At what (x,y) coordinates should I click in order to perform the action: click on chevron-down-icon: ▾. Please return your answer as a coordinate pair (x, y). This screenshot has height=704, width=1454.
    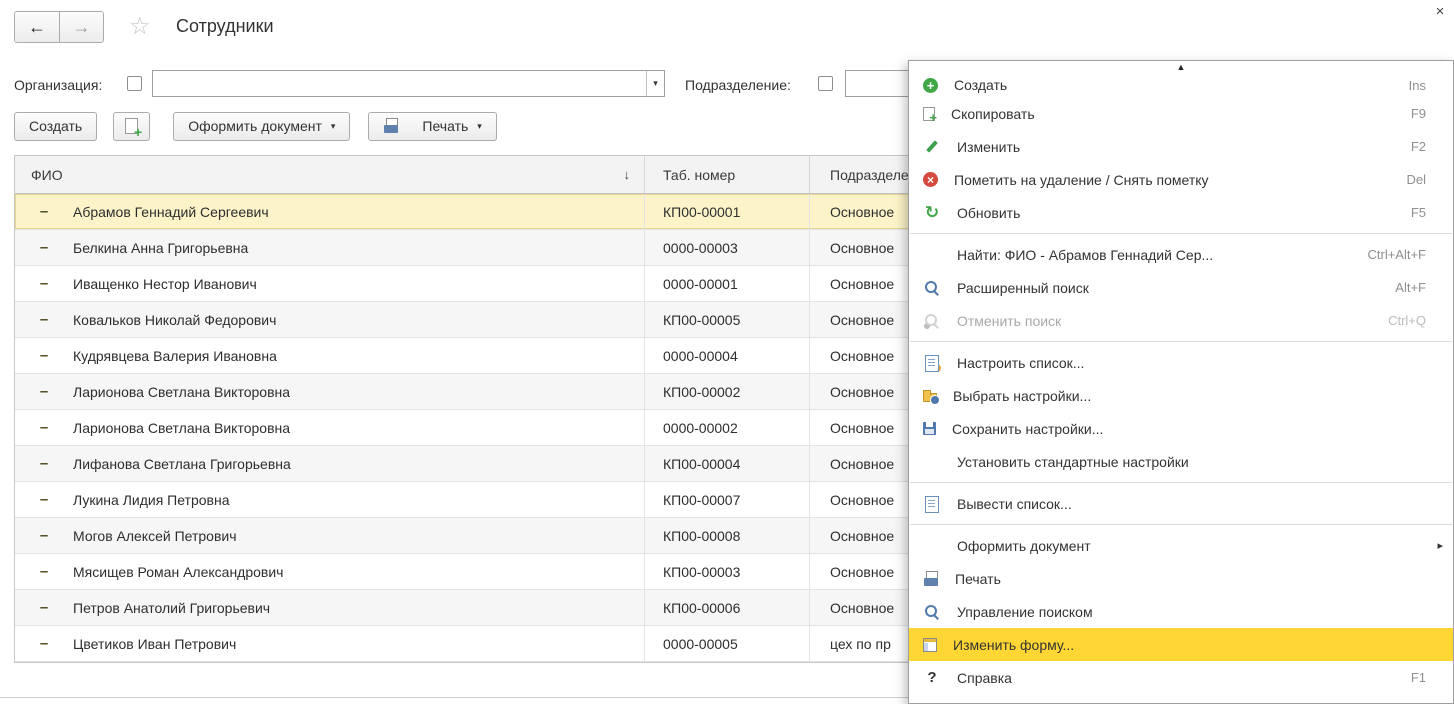
    Looking at the image, I should click on (333, 125).